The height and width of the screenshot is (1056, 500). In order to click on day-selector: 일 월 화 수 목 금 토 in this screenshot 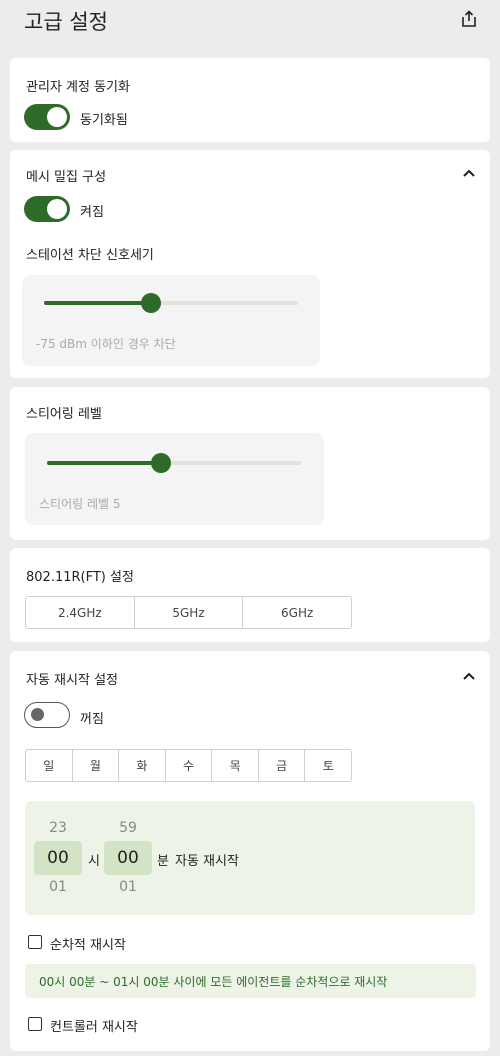, I will do `click(188, 765)`.